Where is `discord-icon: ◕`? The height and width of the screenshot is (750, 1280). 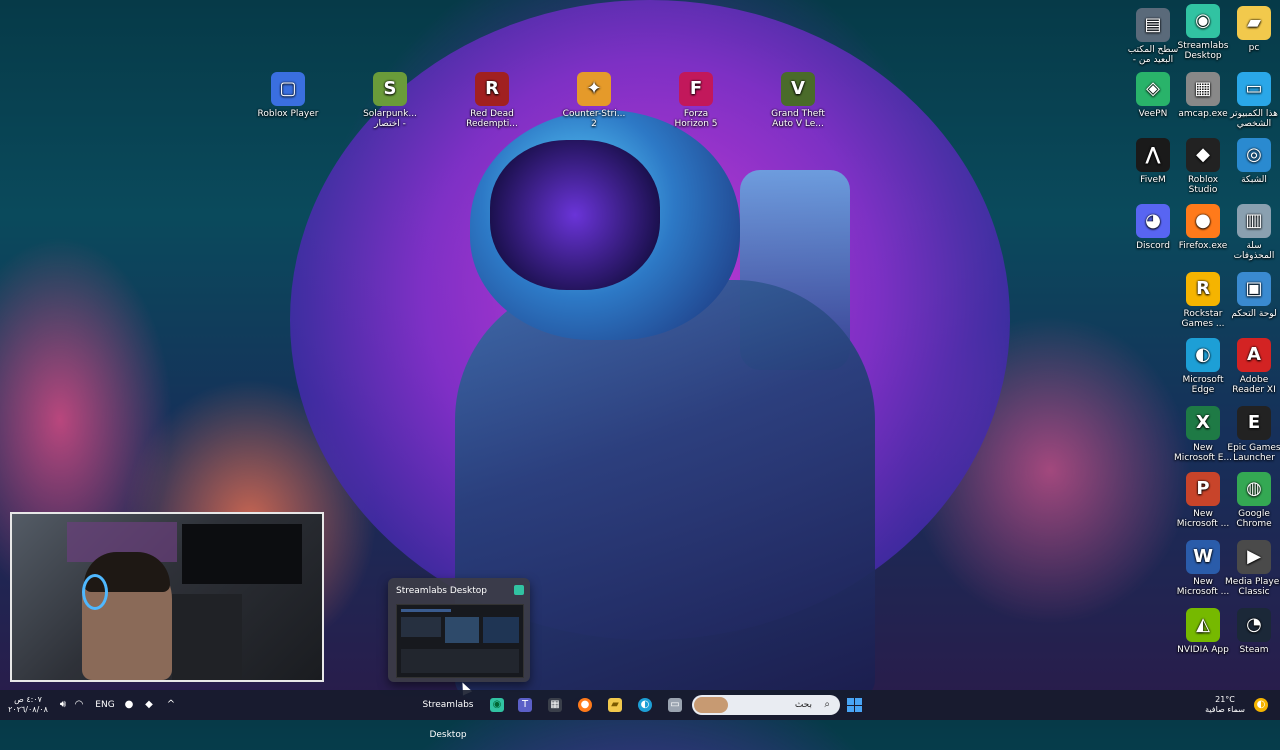
discord-icon: ◕ is located at coordinates (1153, 221).